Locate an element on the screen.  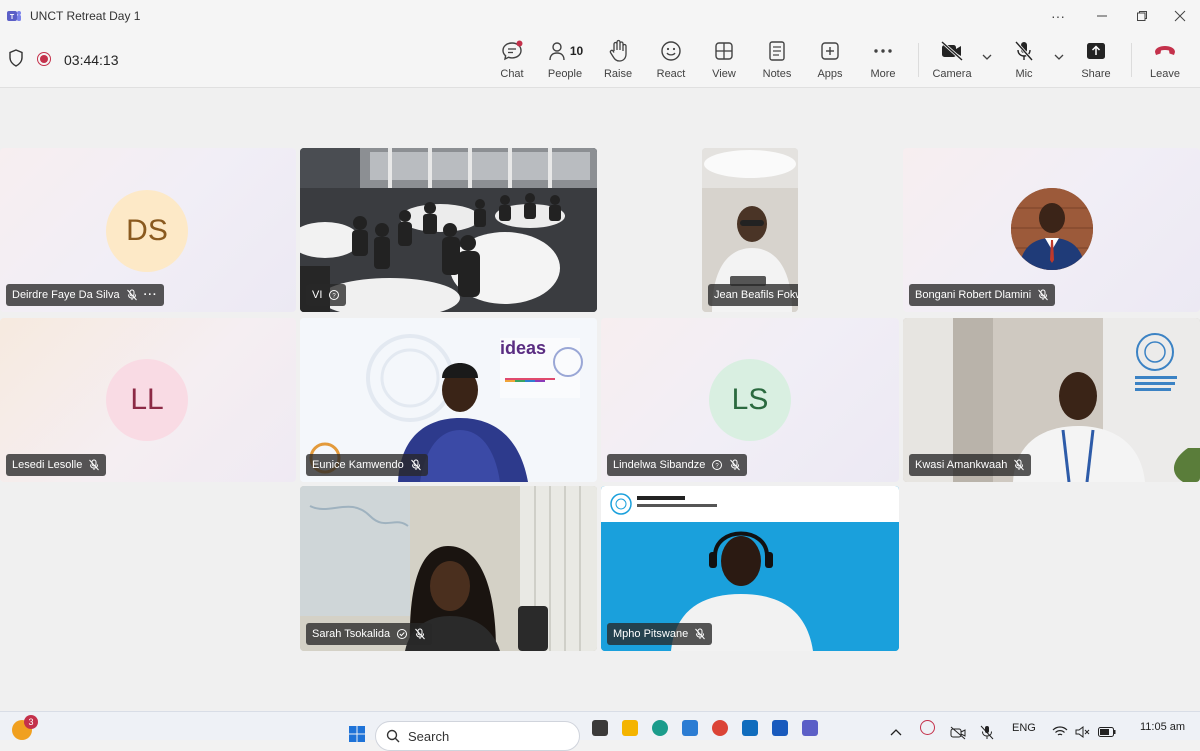
participant-name: VI is located at coordinates (317, 295).